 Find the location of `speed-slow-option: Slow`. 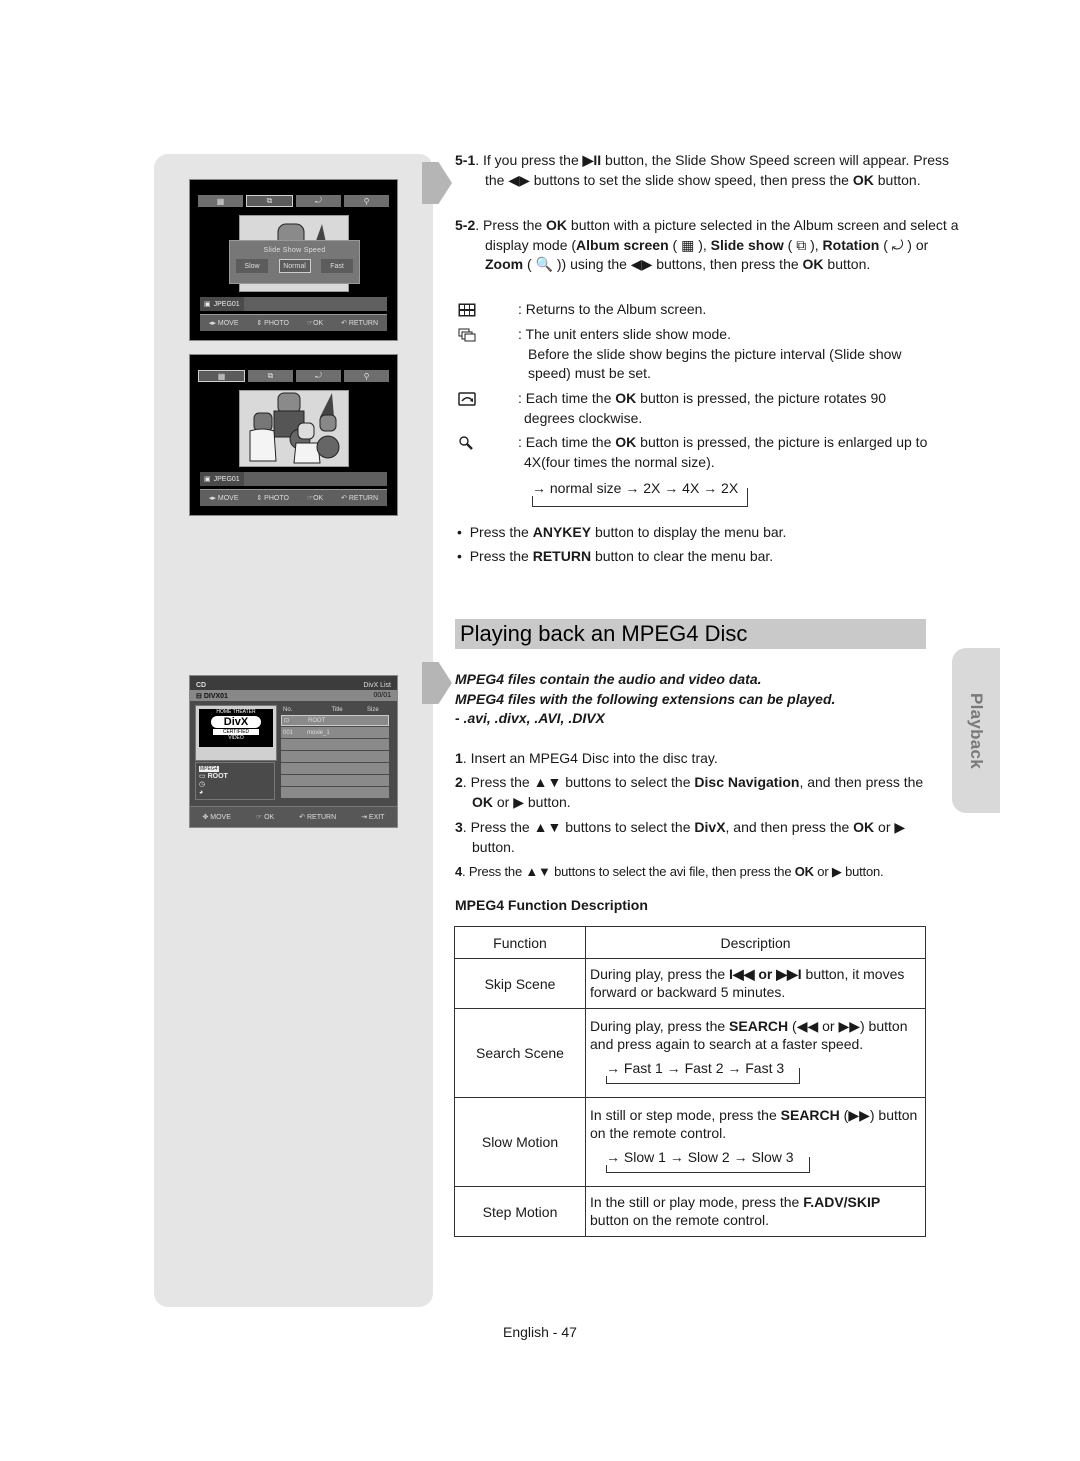

speed-slow-option: Slow is located at coordinates (252, 266).